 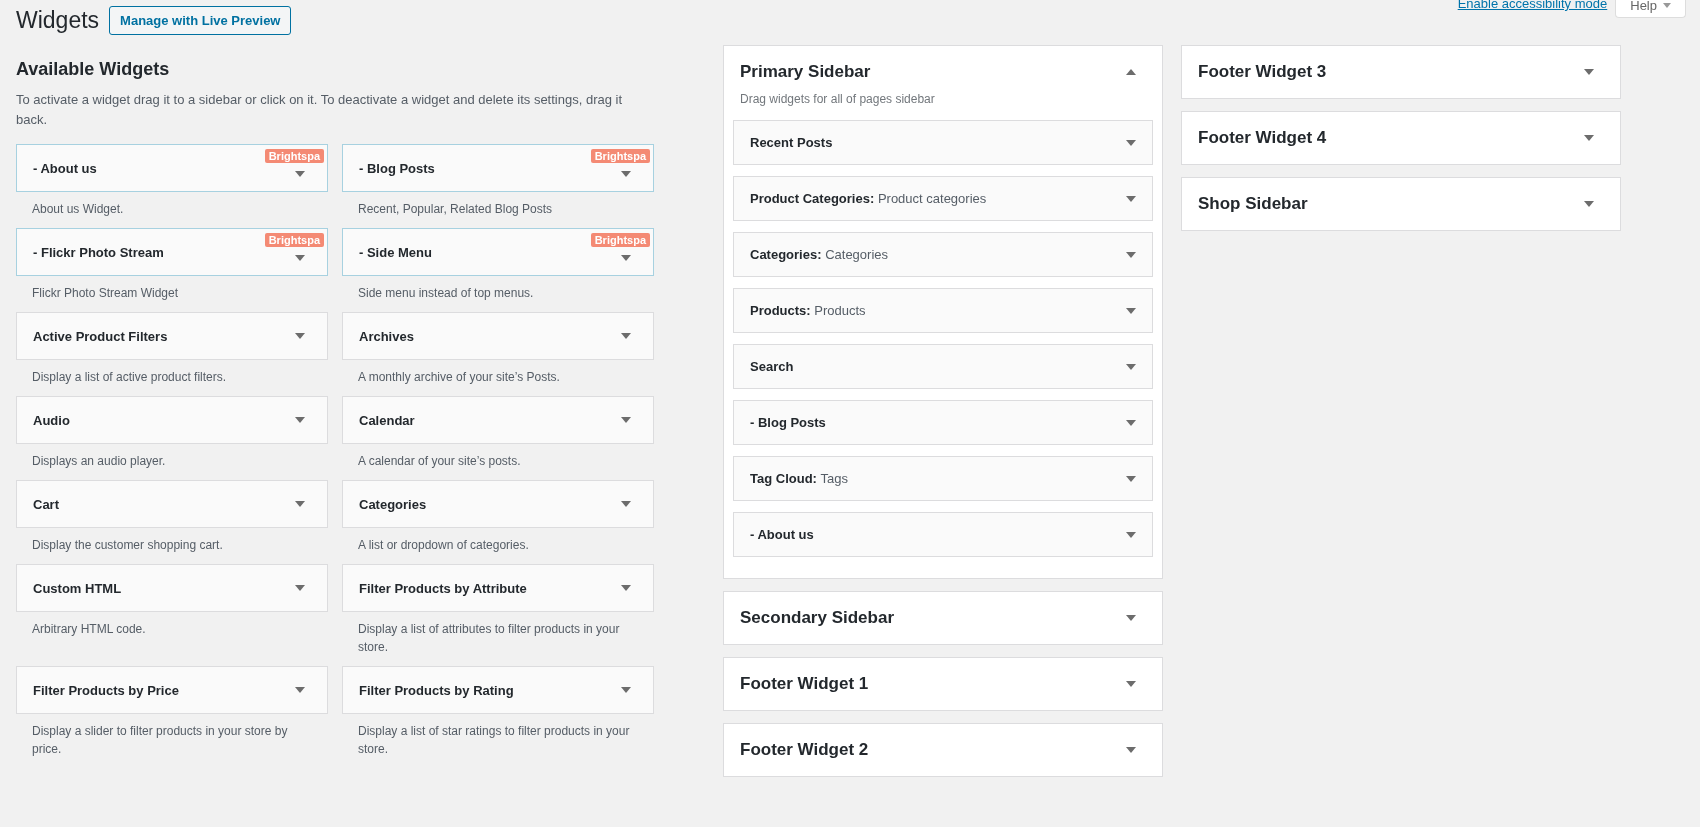 I want to click on widget-name: Tag Cloud: Tags, so click(x=799, y=478).